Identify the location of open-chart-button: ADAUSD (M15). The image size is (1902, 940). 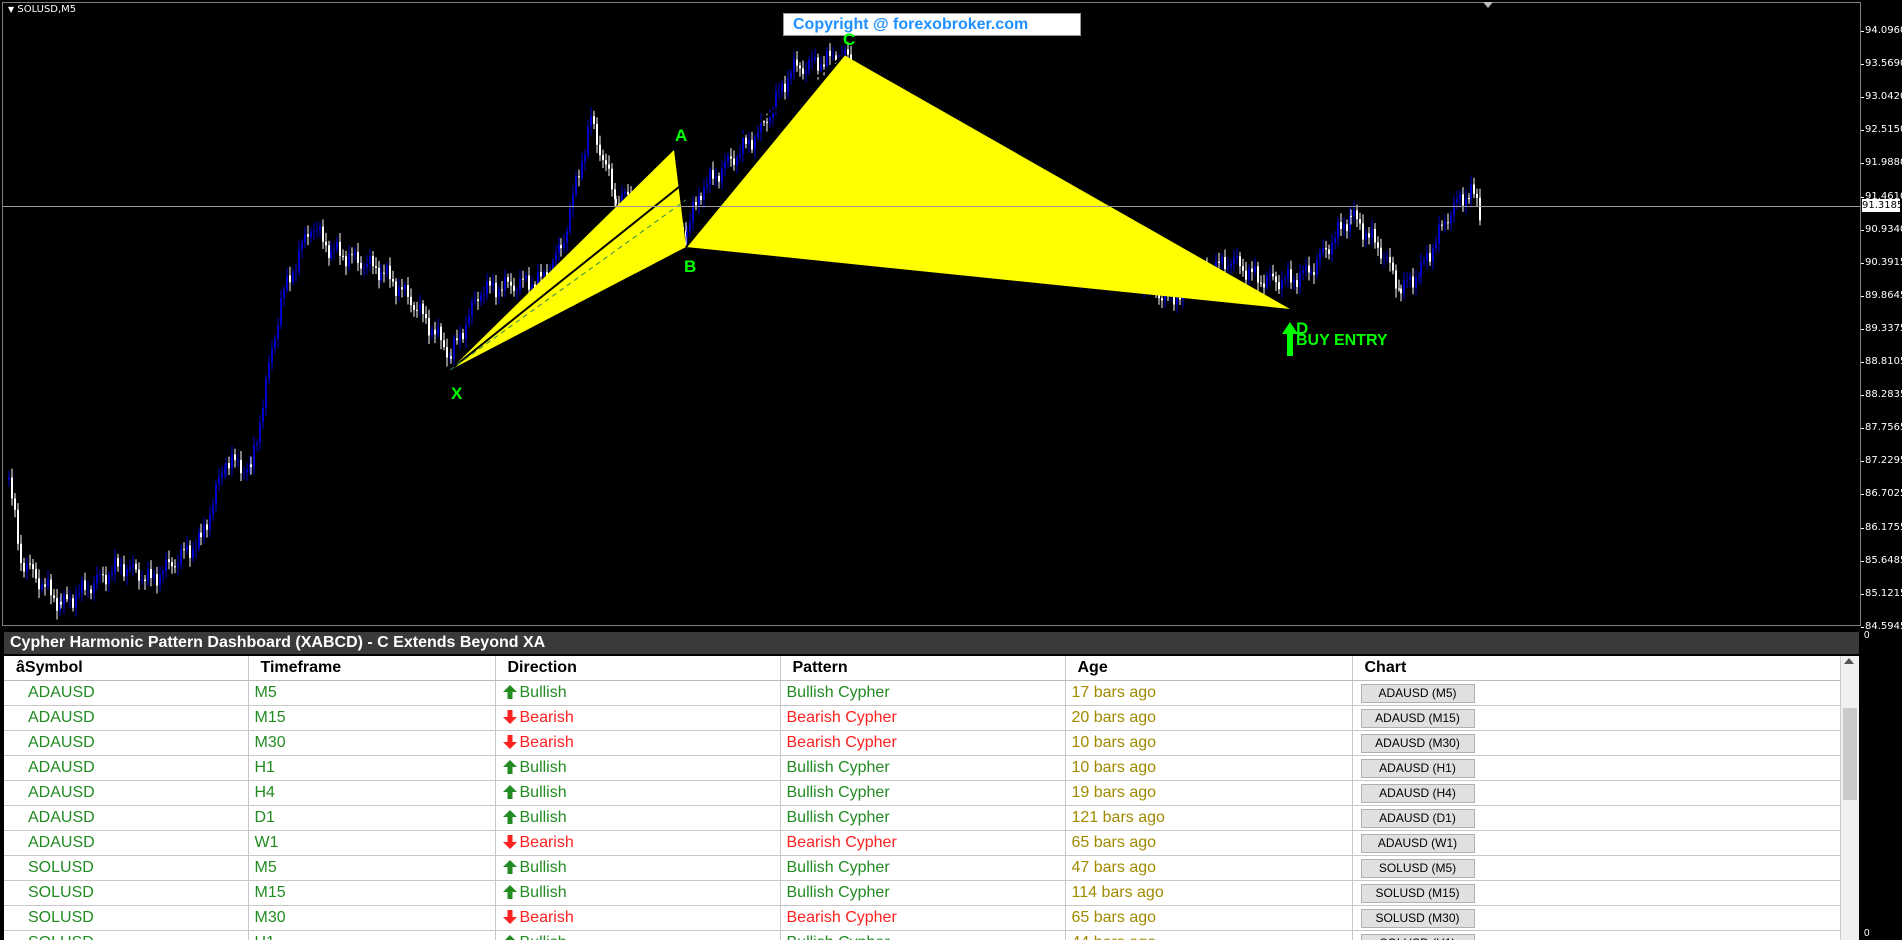
(1417, 718).